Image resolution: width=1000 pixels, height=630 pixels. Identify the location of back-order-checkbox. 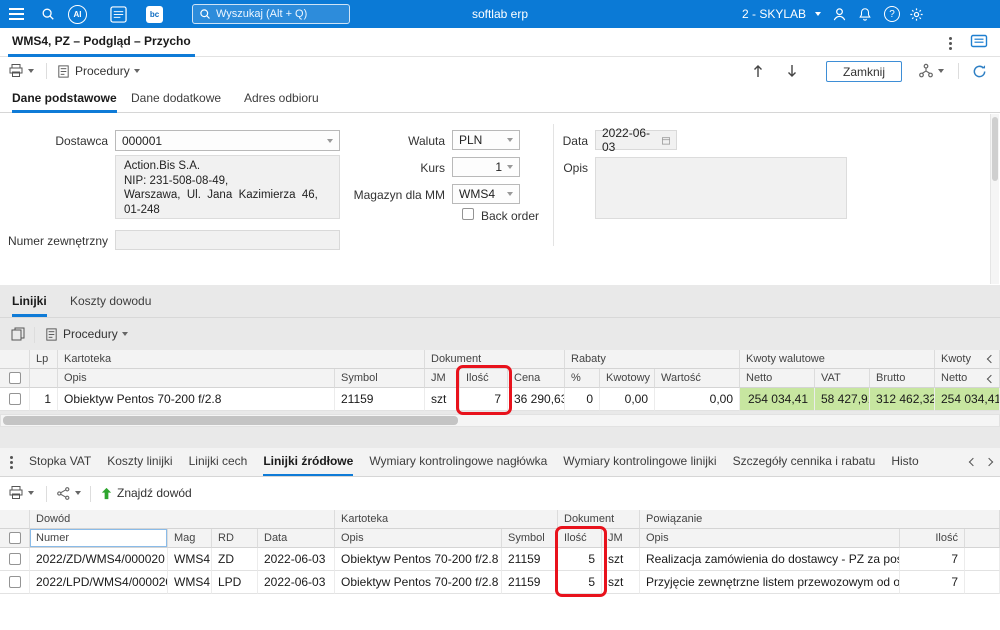
(468, 214).